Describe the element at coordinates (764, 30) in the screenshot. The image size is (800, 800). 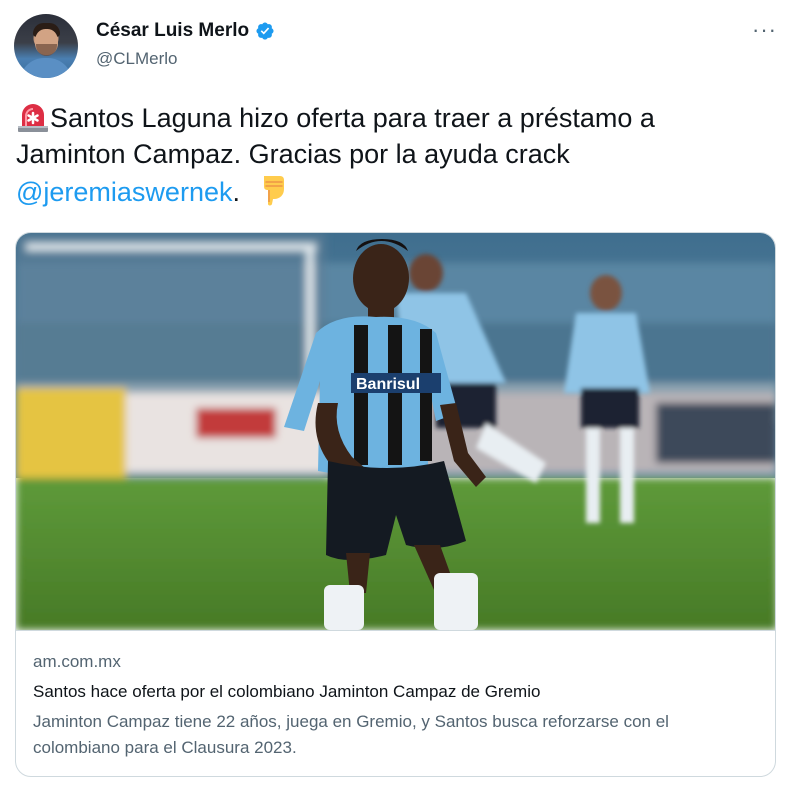
I see `more-options-icon: ···` at that location.